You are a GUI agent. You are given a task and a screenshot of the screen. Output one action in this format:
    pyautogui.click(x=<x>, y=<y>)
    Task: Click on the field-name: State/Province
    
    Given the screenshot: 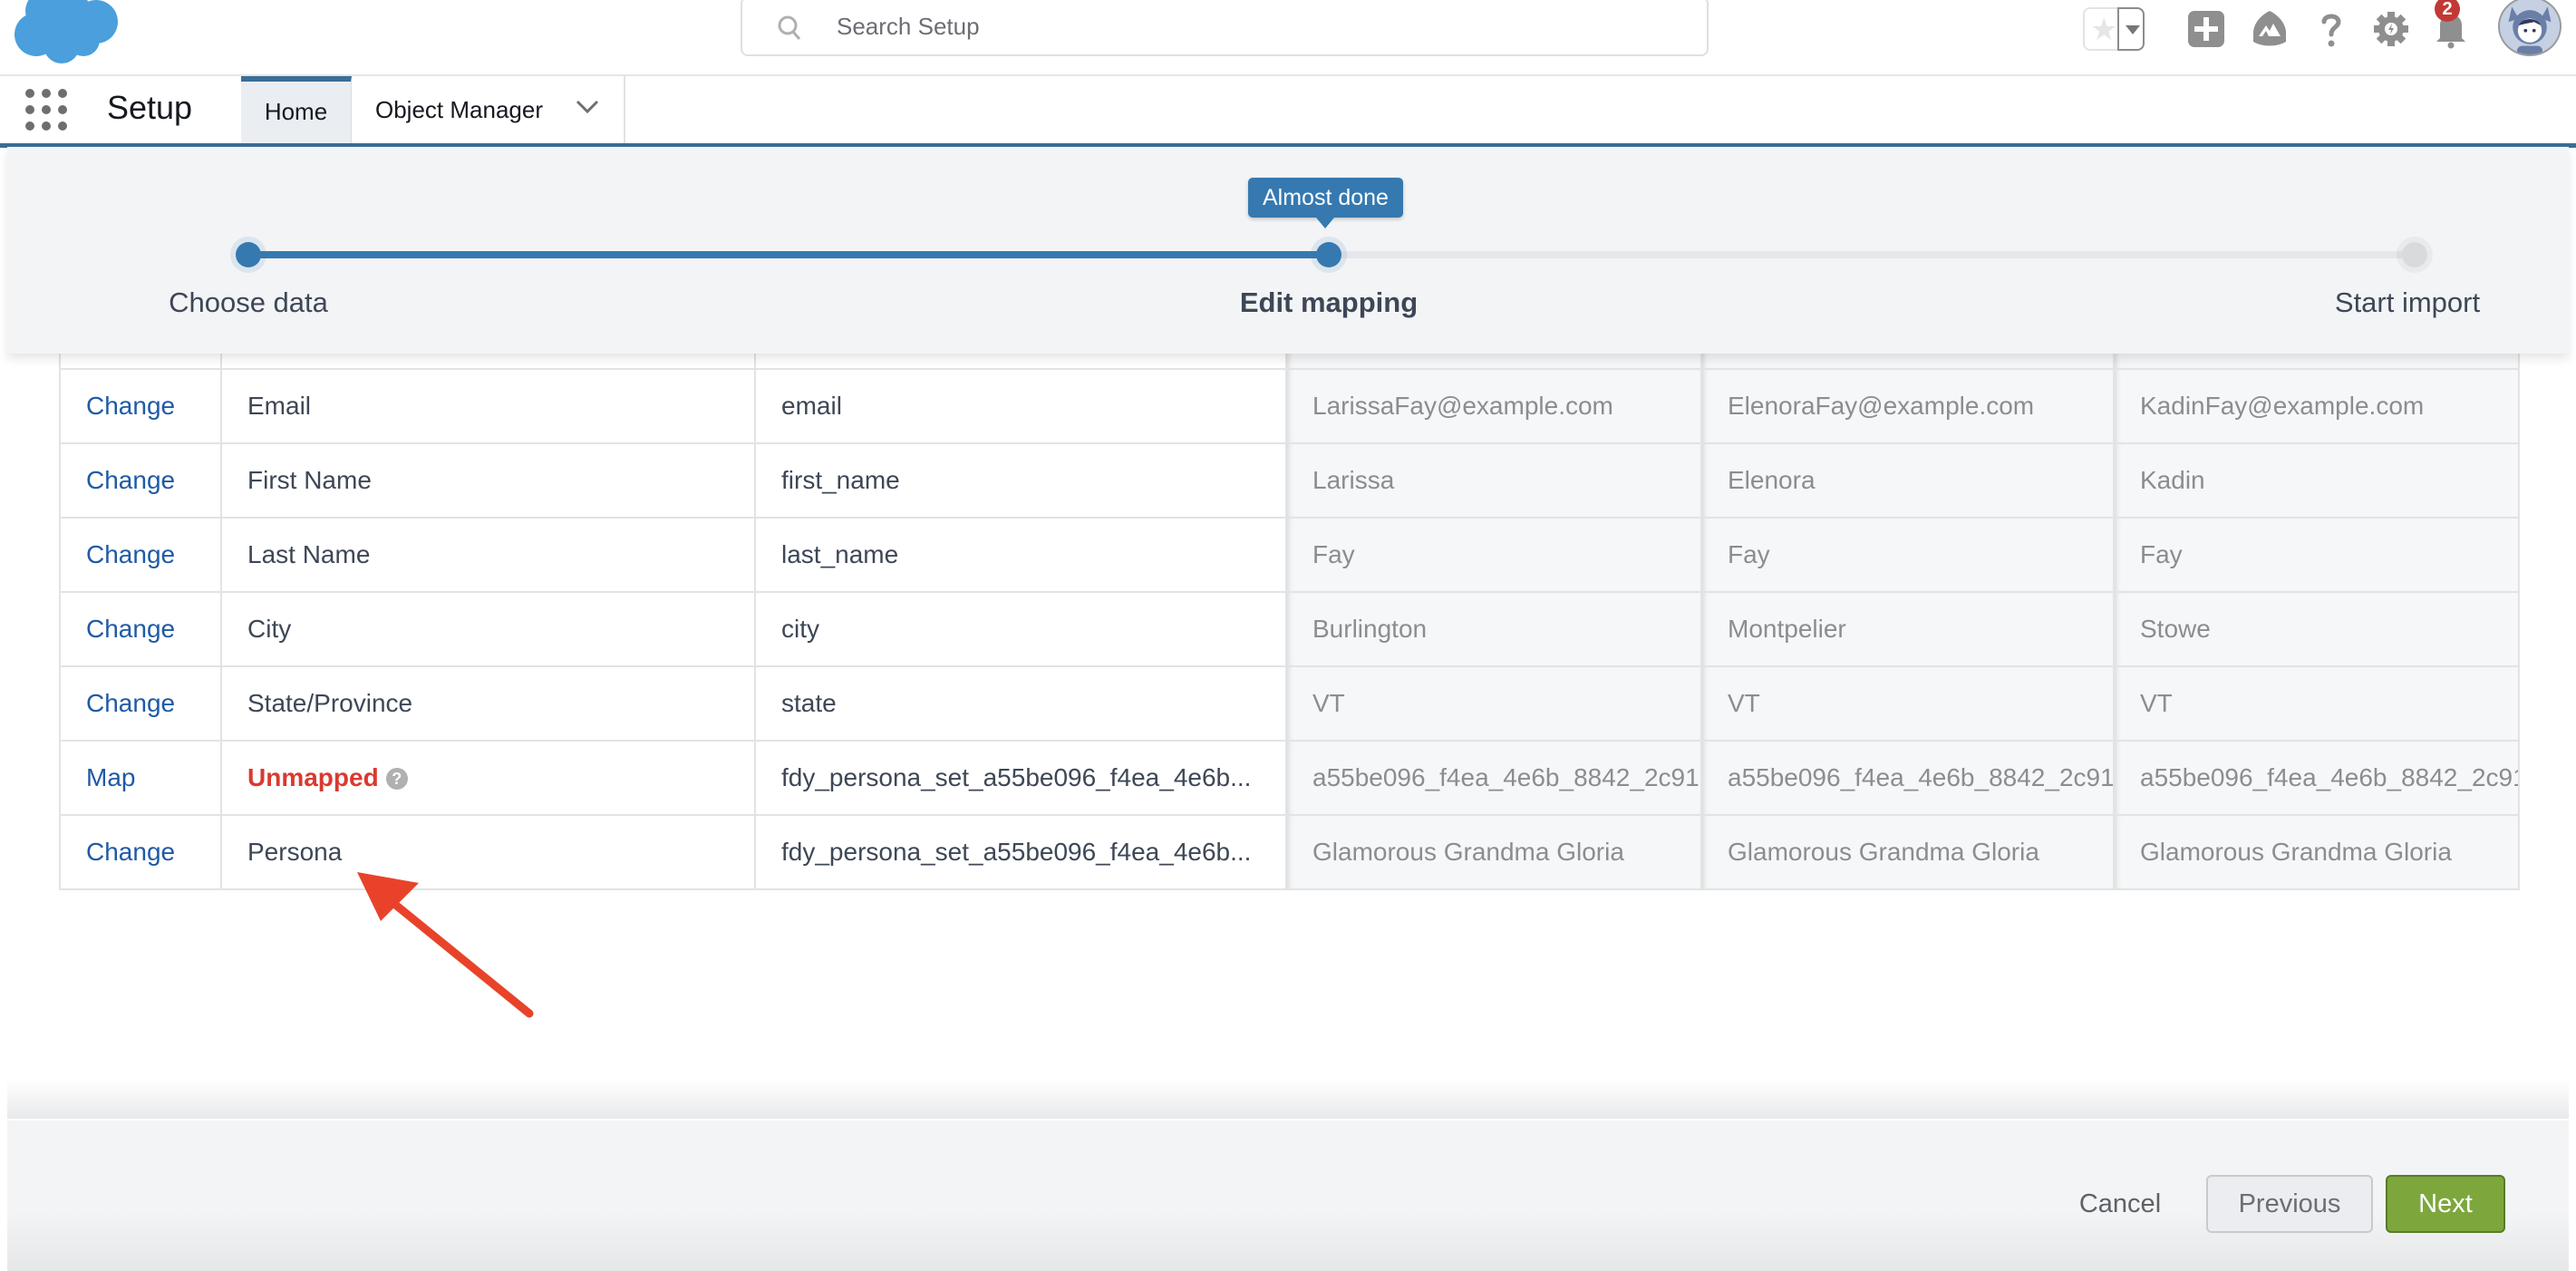 What is the action you would take?
    pyautogui.click(x=330, y=703)
    